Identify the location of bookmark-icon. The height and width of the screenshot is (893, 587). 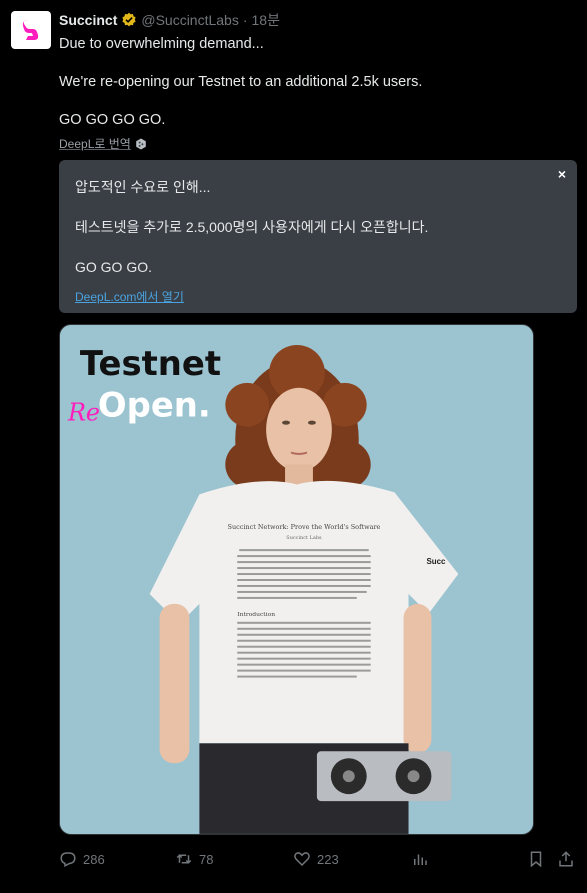
(536, 859).